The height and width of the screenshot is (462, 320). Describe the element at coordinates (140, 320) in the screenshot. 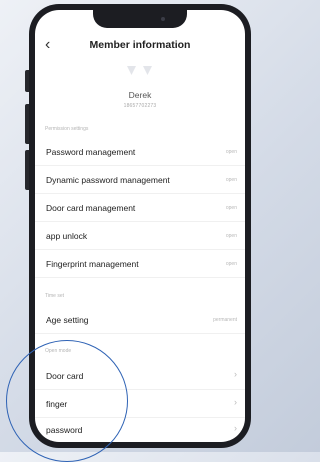

I see `time-row-age-setting: Age setting permanent` at that location.